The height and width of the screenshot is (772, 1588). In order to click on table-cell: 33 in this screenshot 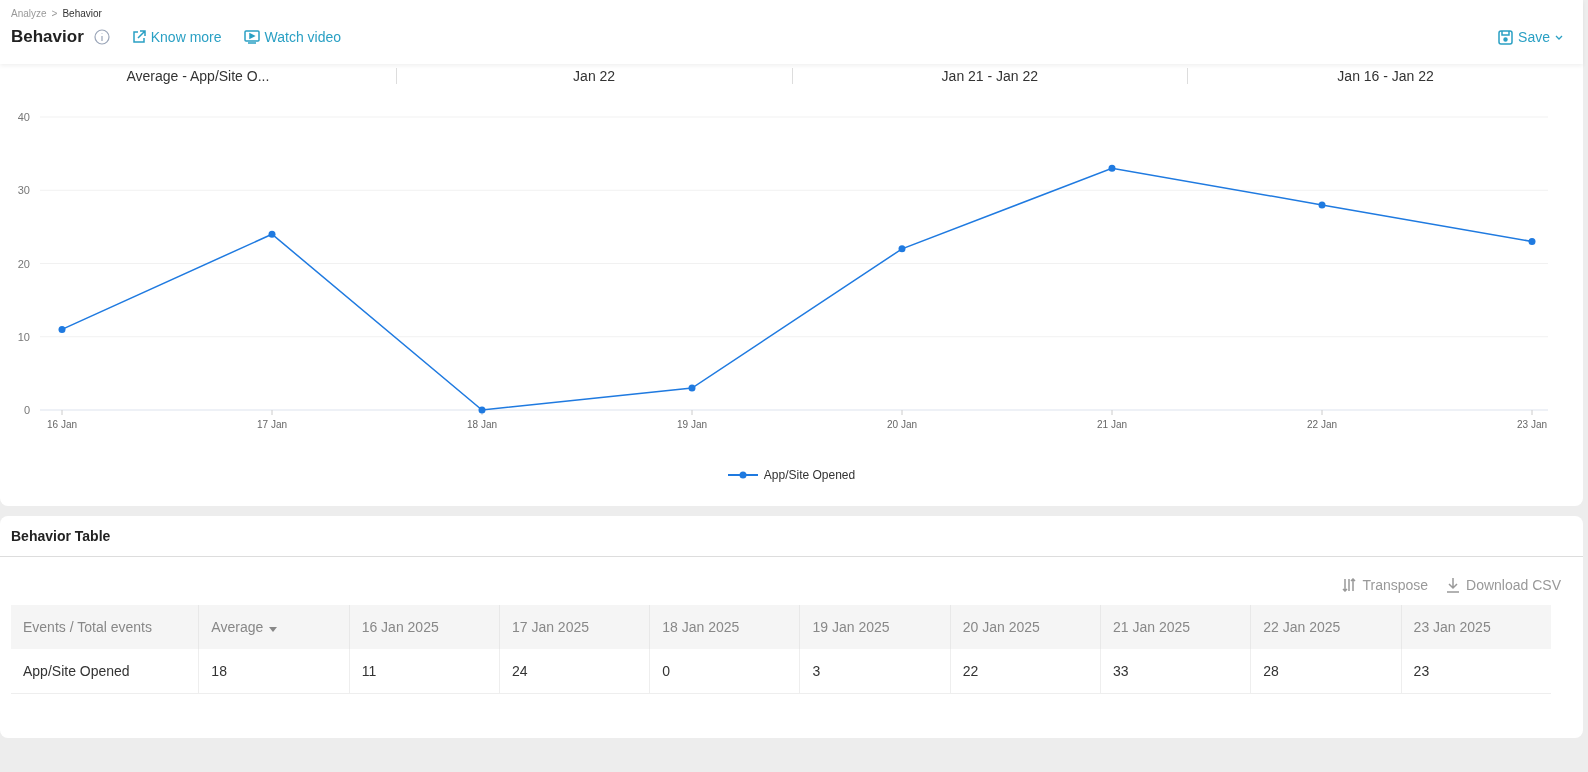, I will do `click(1175, 671)`.